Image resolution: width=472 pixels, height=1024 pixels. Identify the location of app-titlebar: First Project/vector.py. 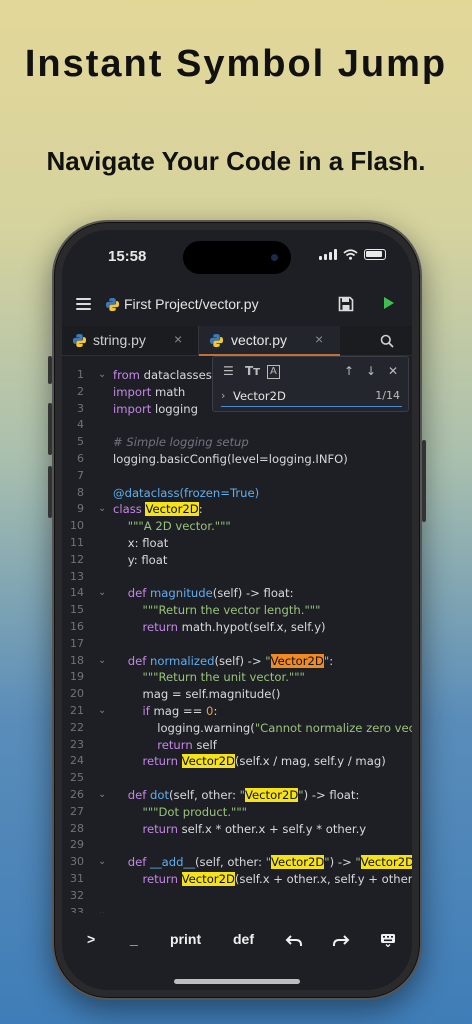
(237, 305).